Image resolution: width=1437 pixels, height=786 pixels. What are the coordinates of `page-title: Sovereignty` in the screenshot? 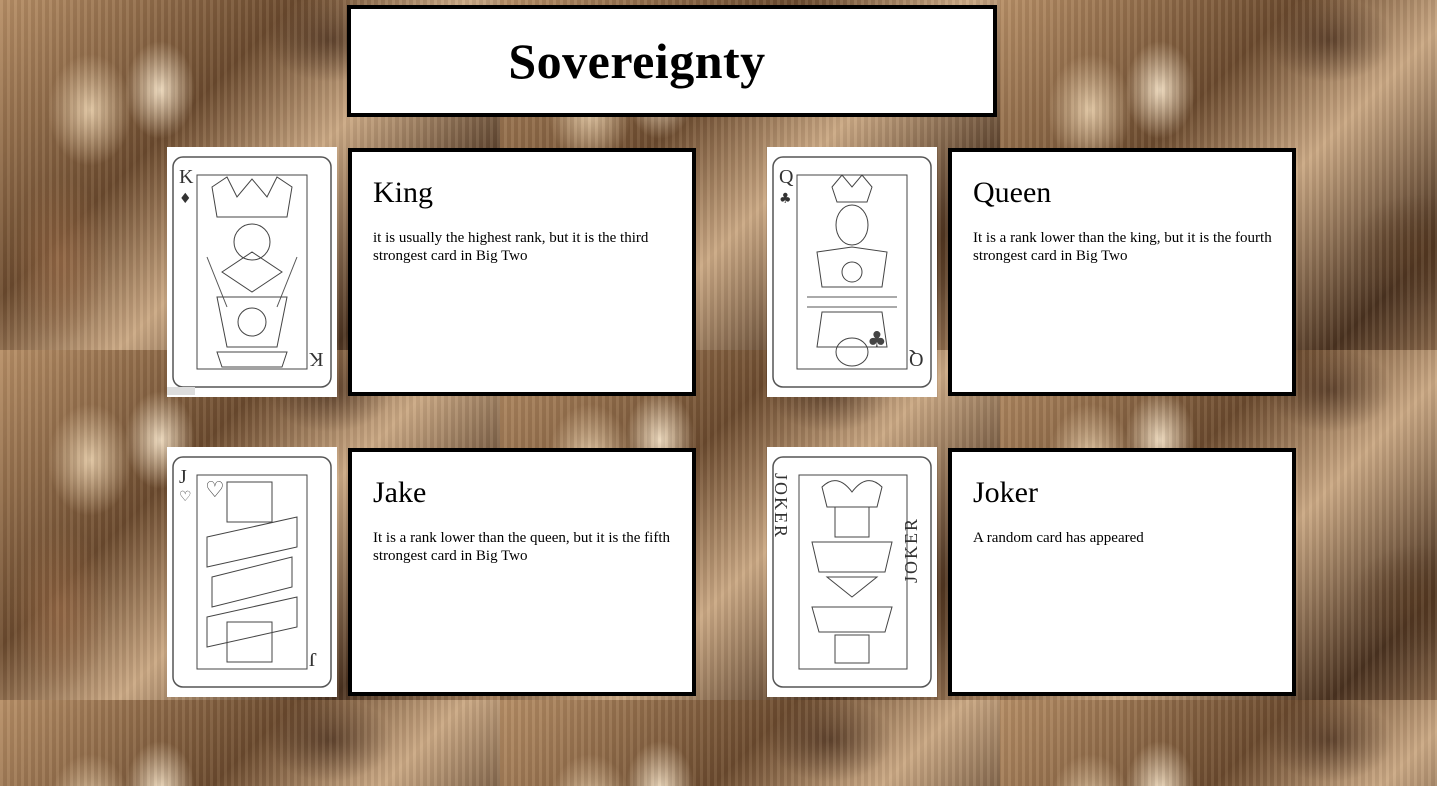 It's located at (637, 61).